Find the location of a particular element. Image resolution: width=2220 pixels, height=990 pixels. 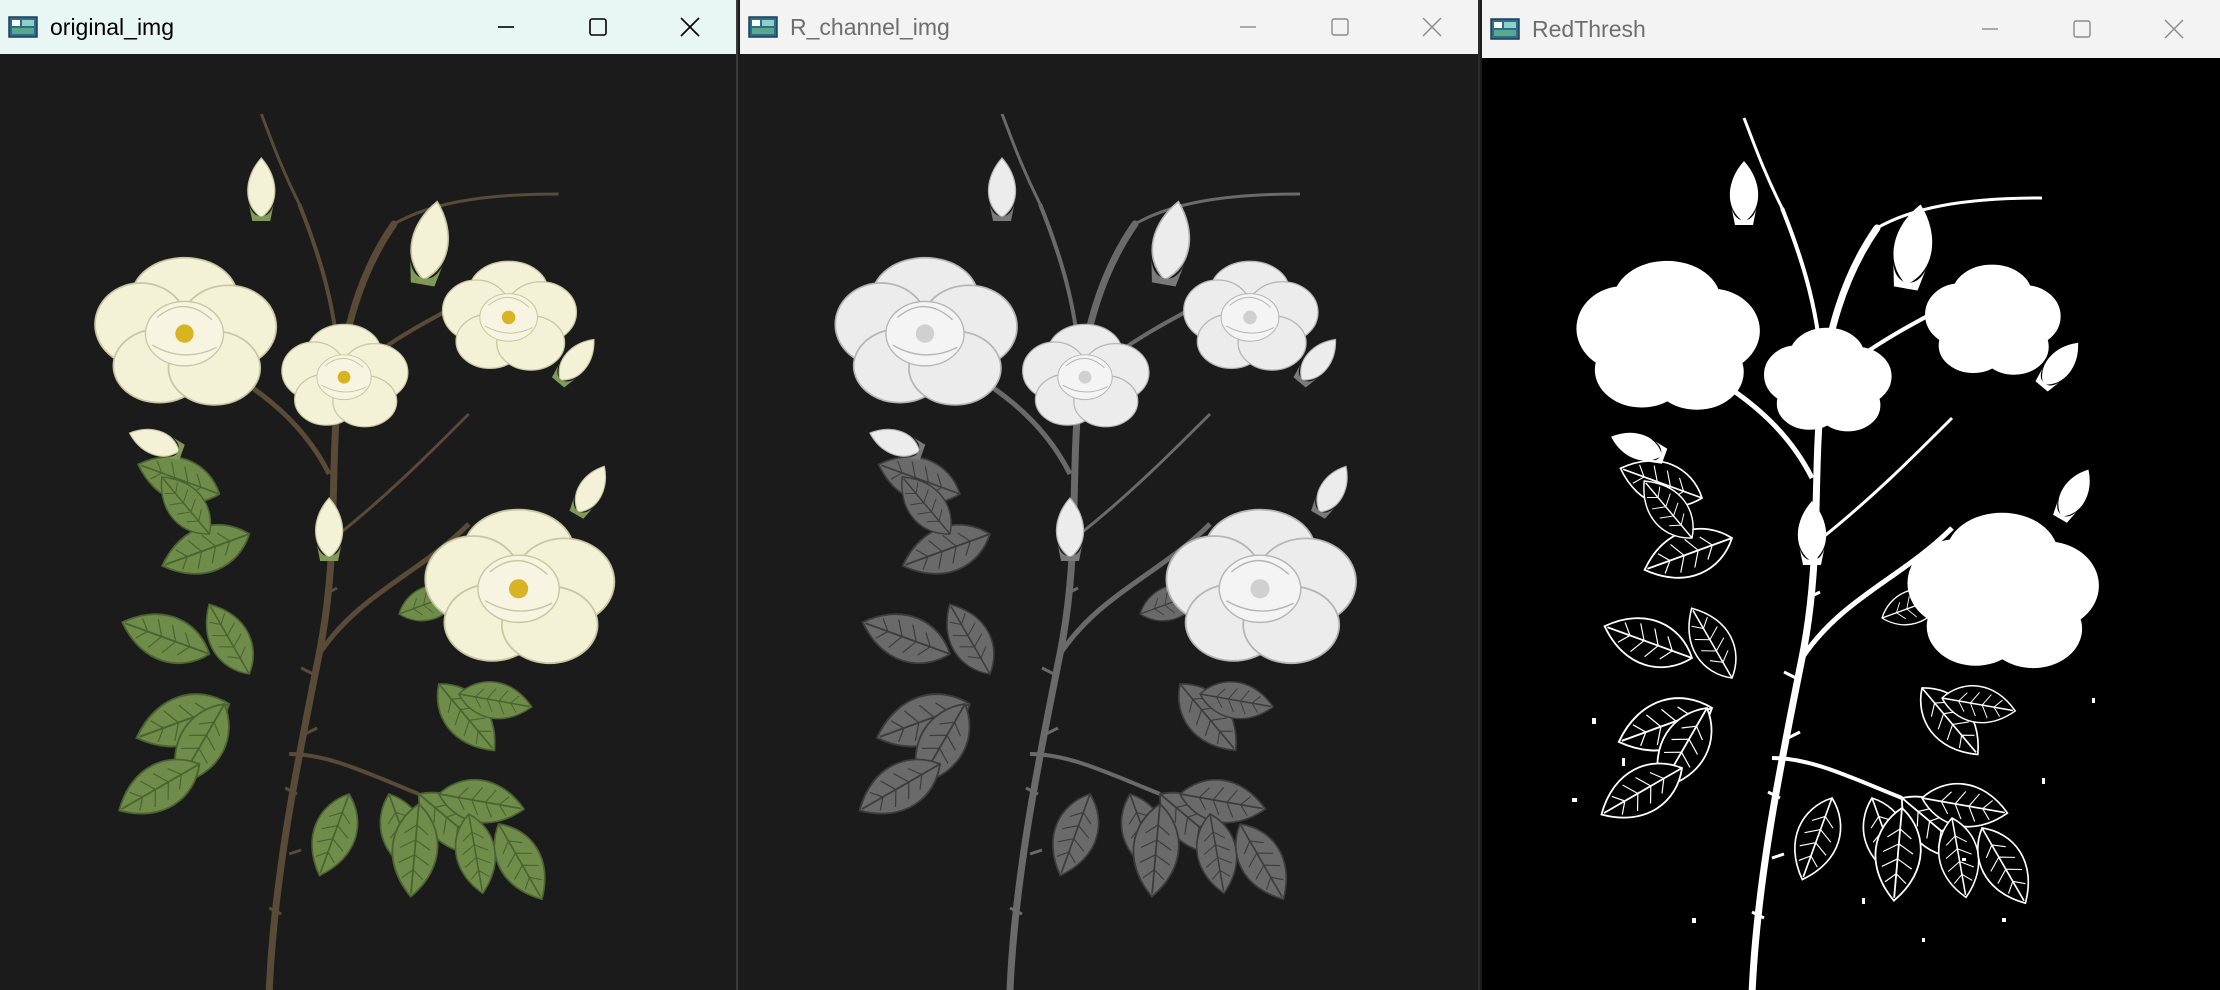

title-bar: RedThresh is located at coordinates (1851, 29).